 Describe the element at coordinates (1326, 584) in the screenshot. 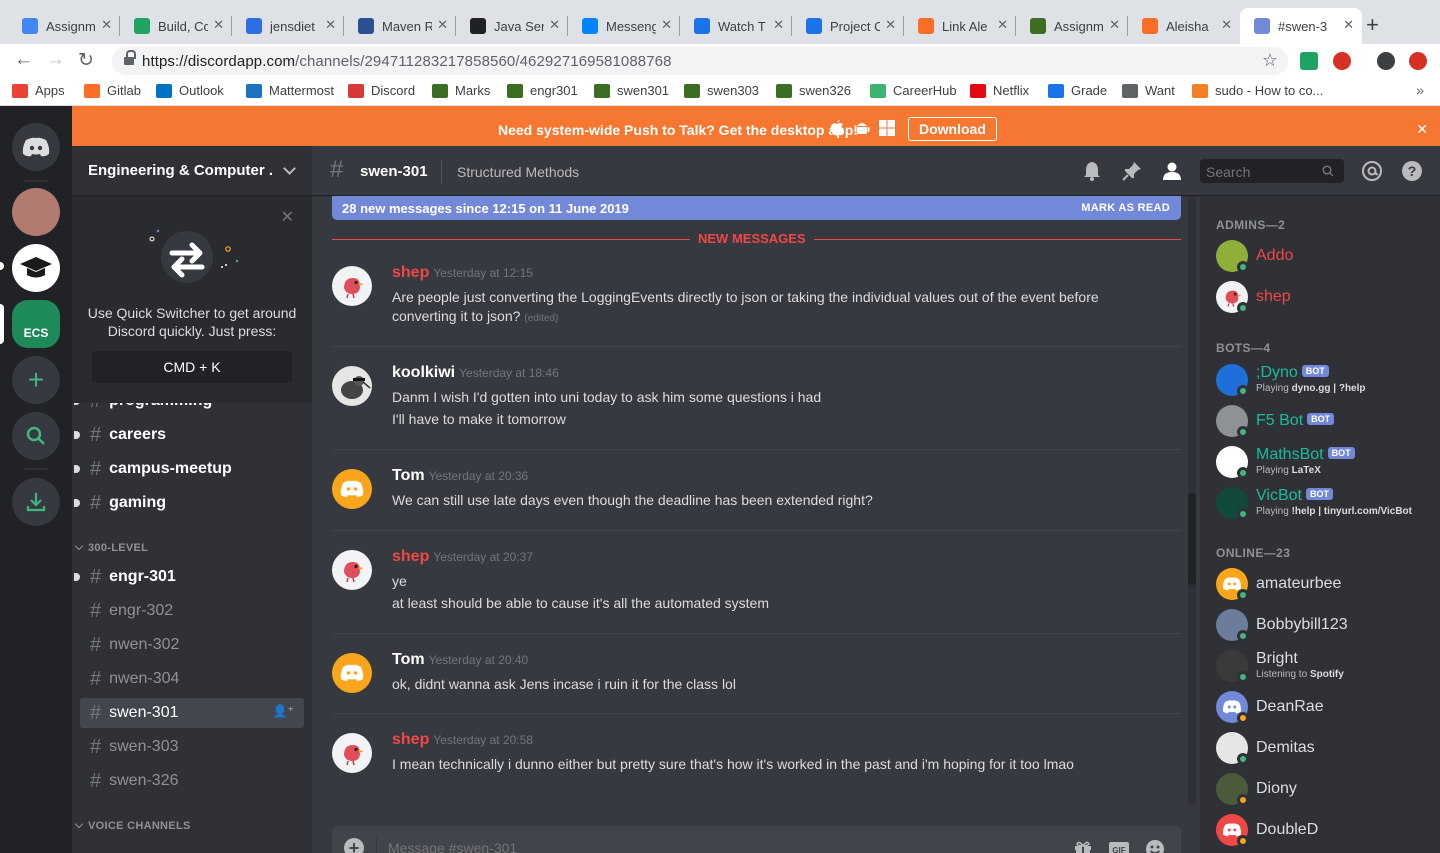

I see `member-item: amateurbee` at that location.